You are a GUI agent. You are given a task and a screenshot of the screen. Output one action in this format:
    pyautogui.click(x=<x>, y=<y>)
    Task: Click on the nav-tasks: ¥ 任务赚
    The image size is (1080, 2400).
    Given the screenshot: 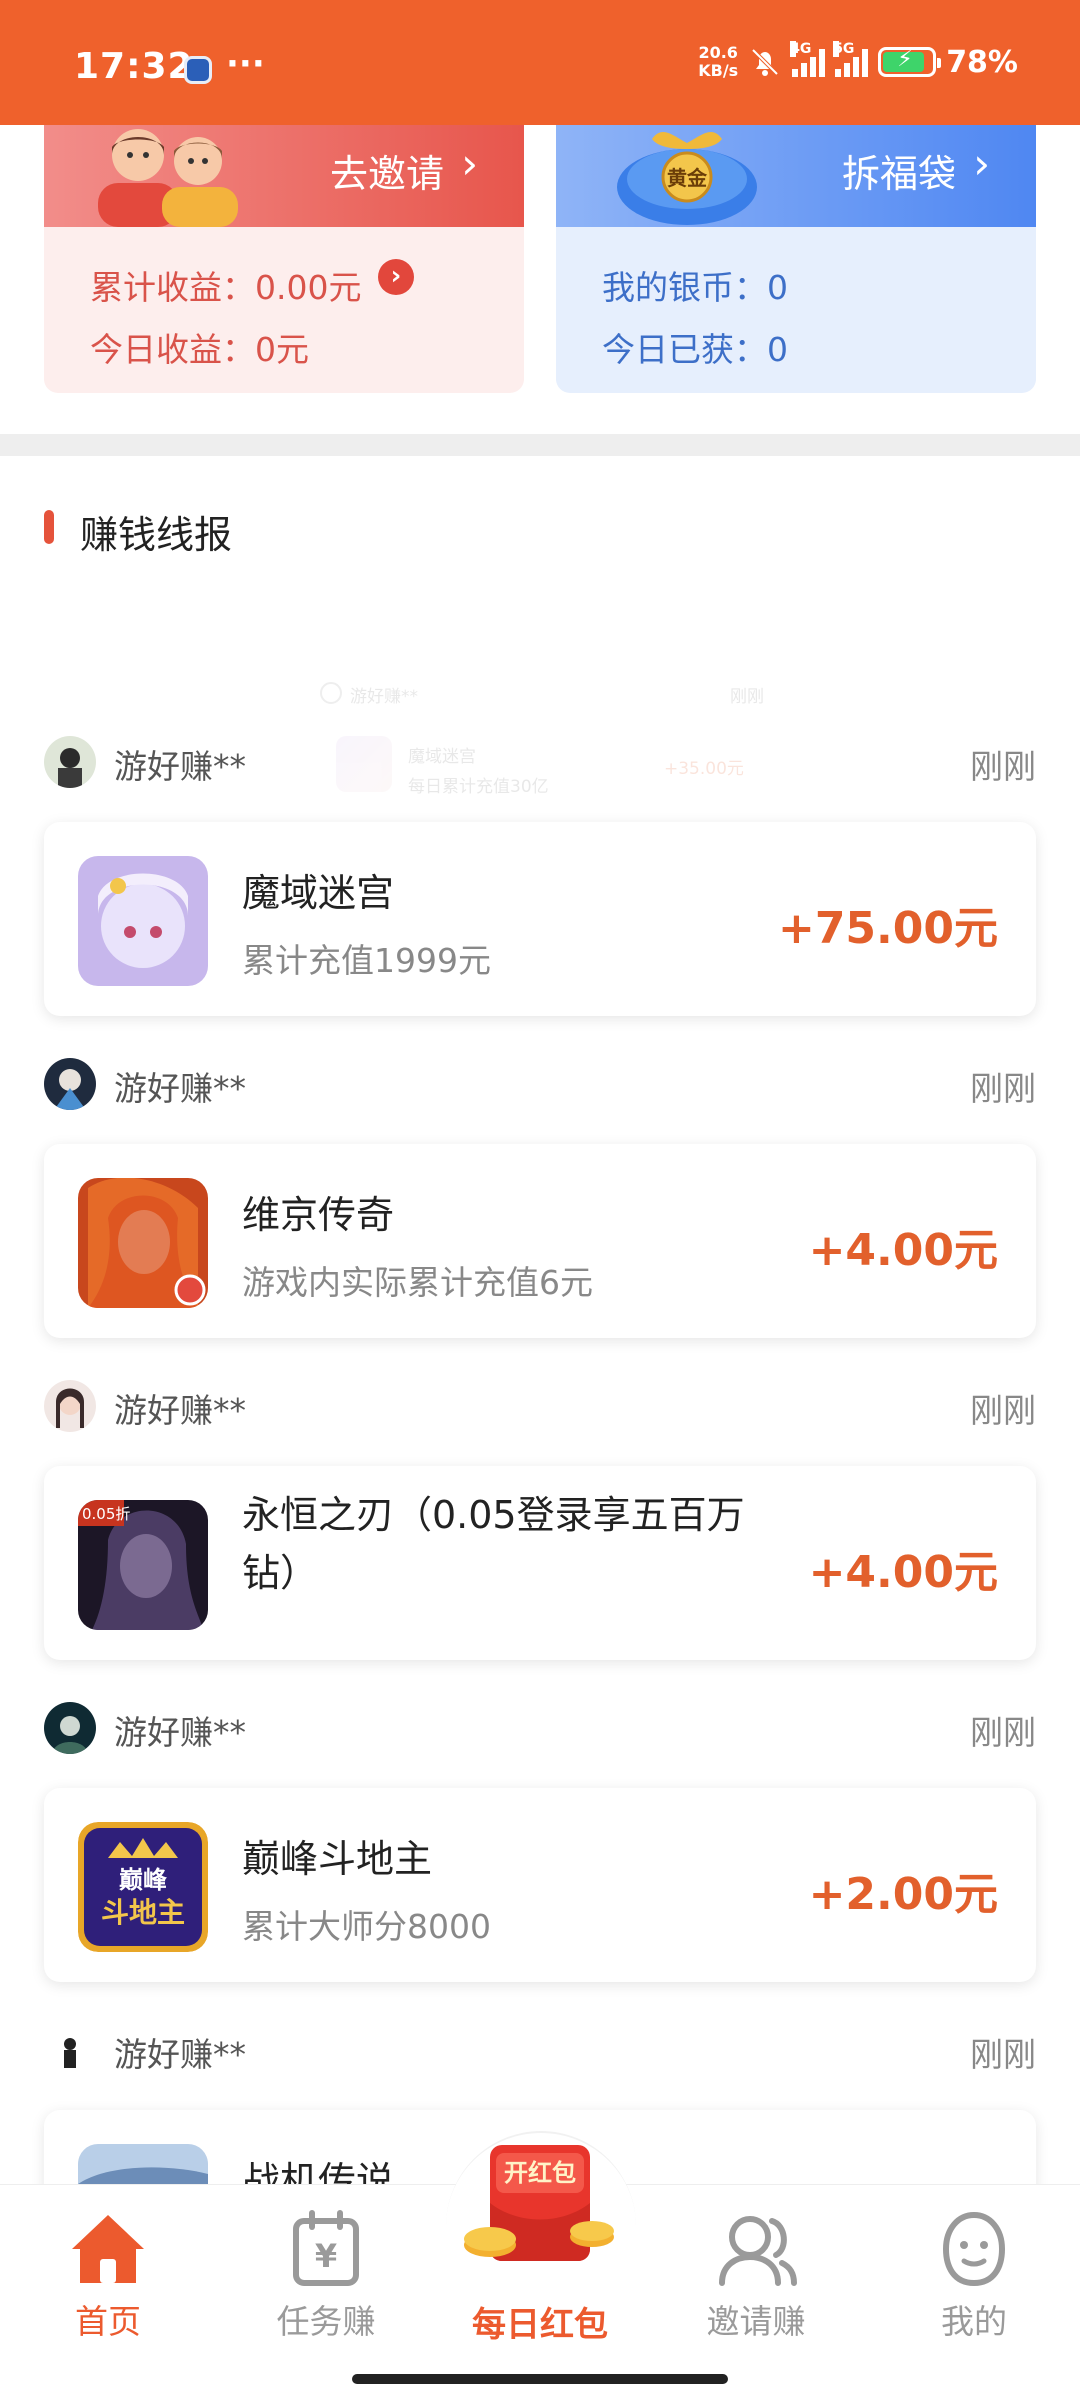 What is the action you would take?
    pyautogui.click(x=326, y=2276)
    